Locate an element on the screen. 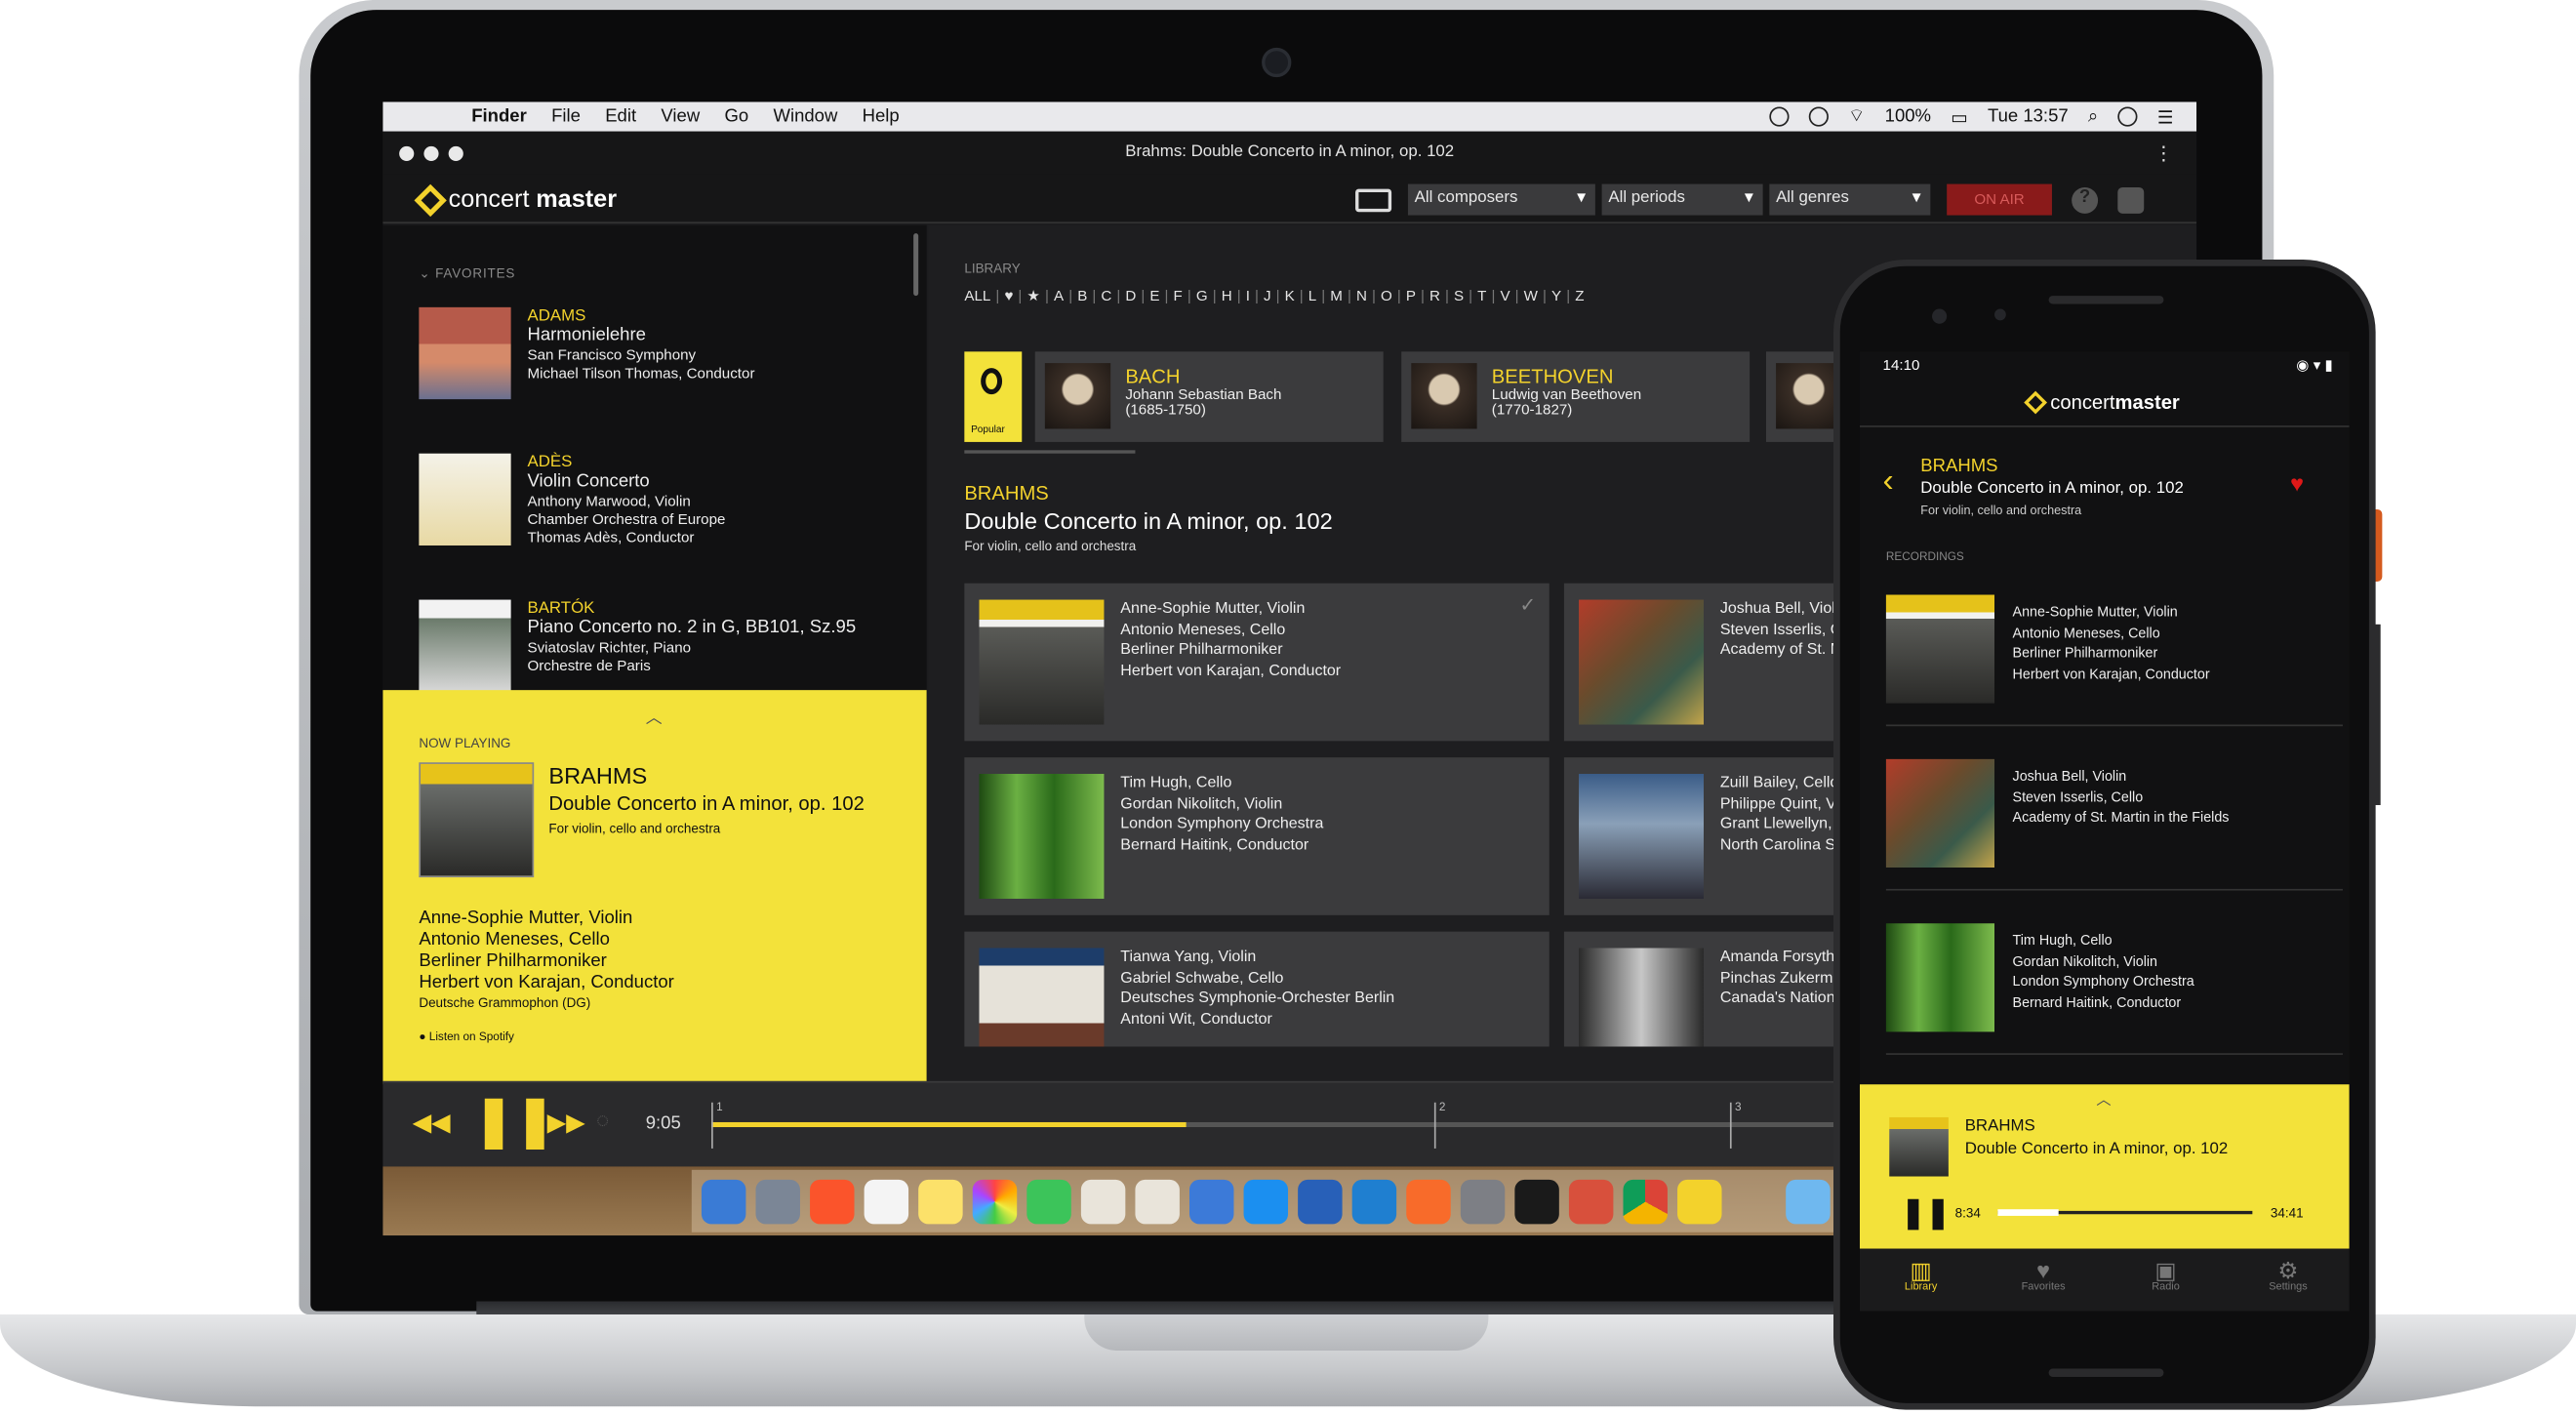 This screenshot has width=2576, height=1414. vscode-icon is located at coordinates (1374, 1201).